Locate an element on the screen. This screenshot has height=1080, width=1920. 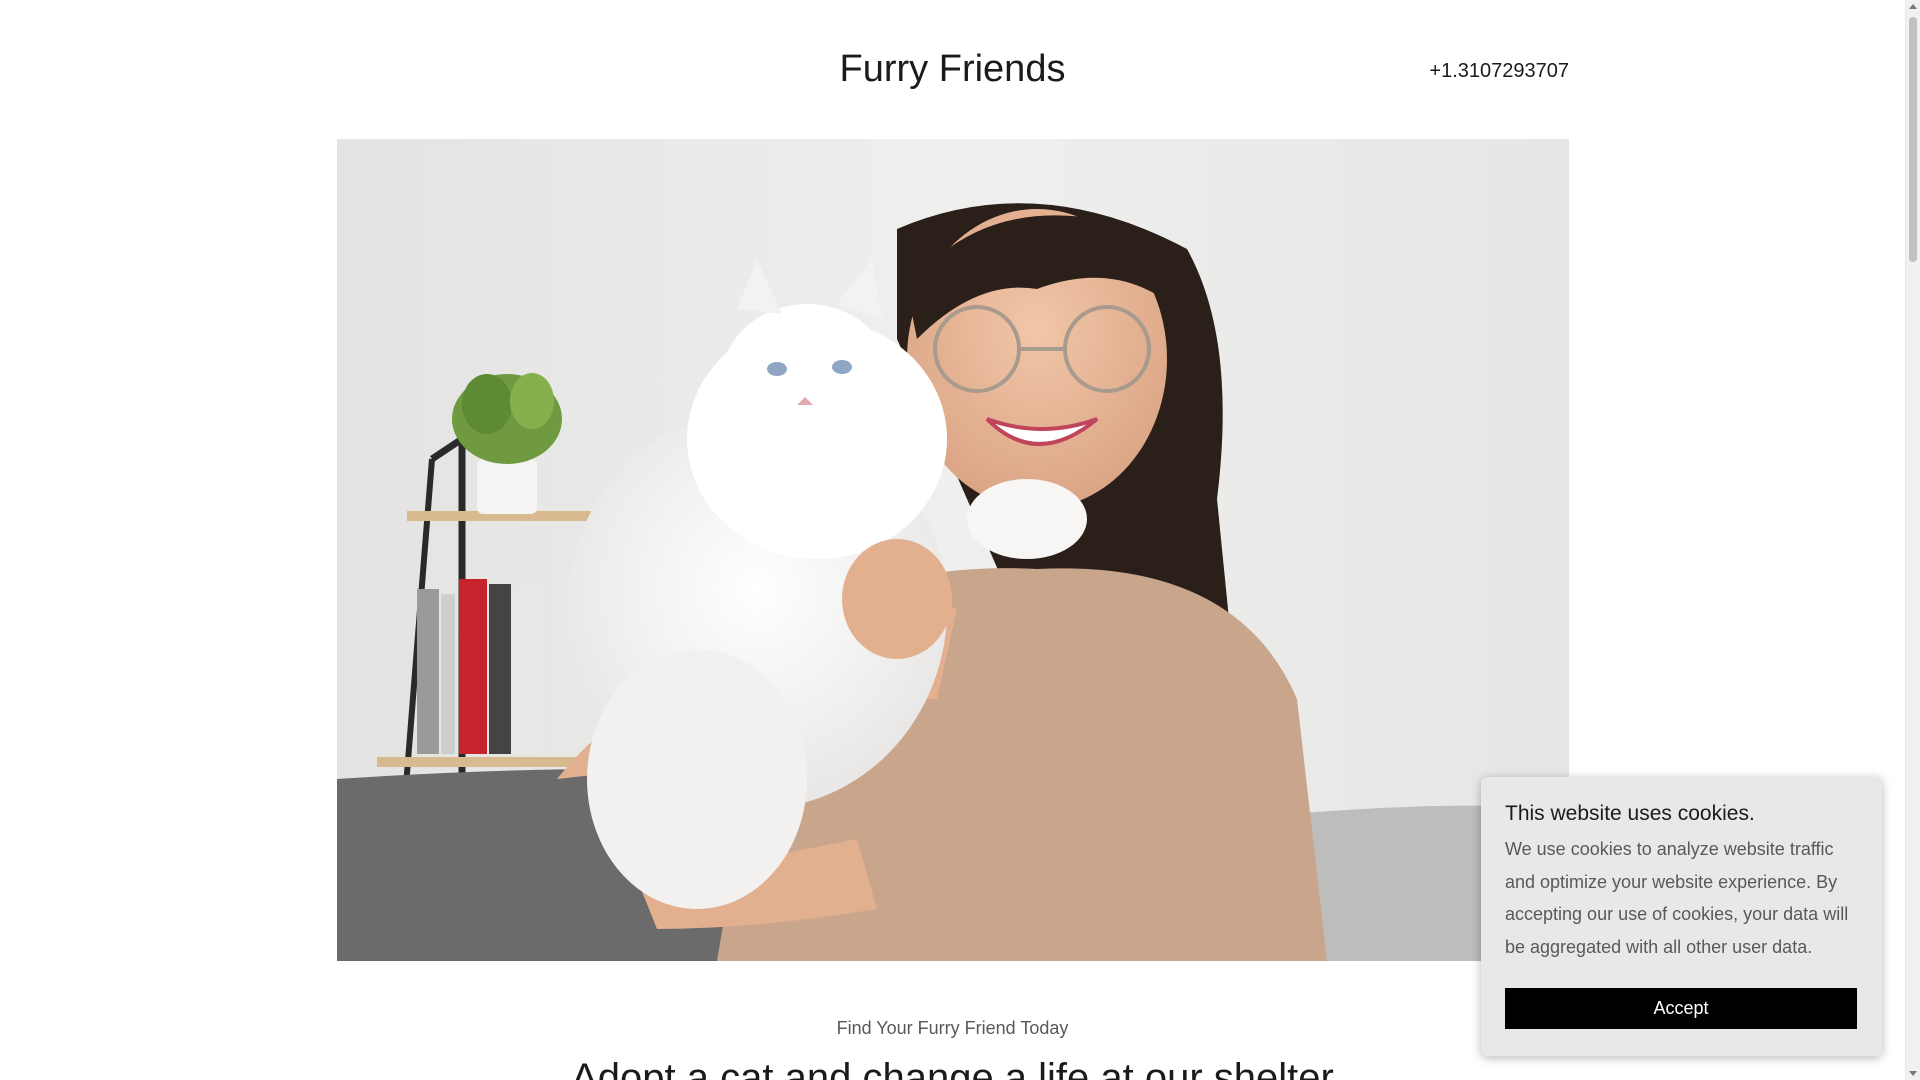
site-title: Furry Friends is located at coordinates (952, 69).